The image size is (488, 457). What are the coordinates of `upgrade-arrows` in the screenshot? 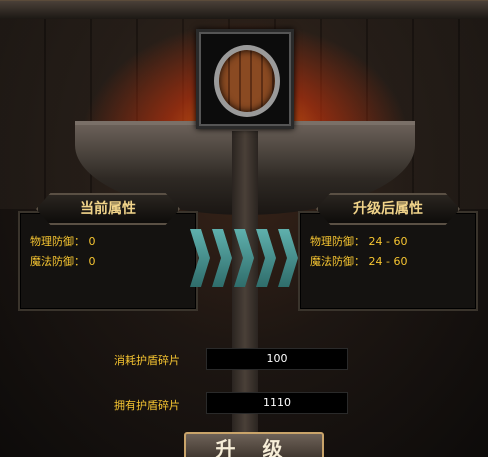 It's located at (246, 258).